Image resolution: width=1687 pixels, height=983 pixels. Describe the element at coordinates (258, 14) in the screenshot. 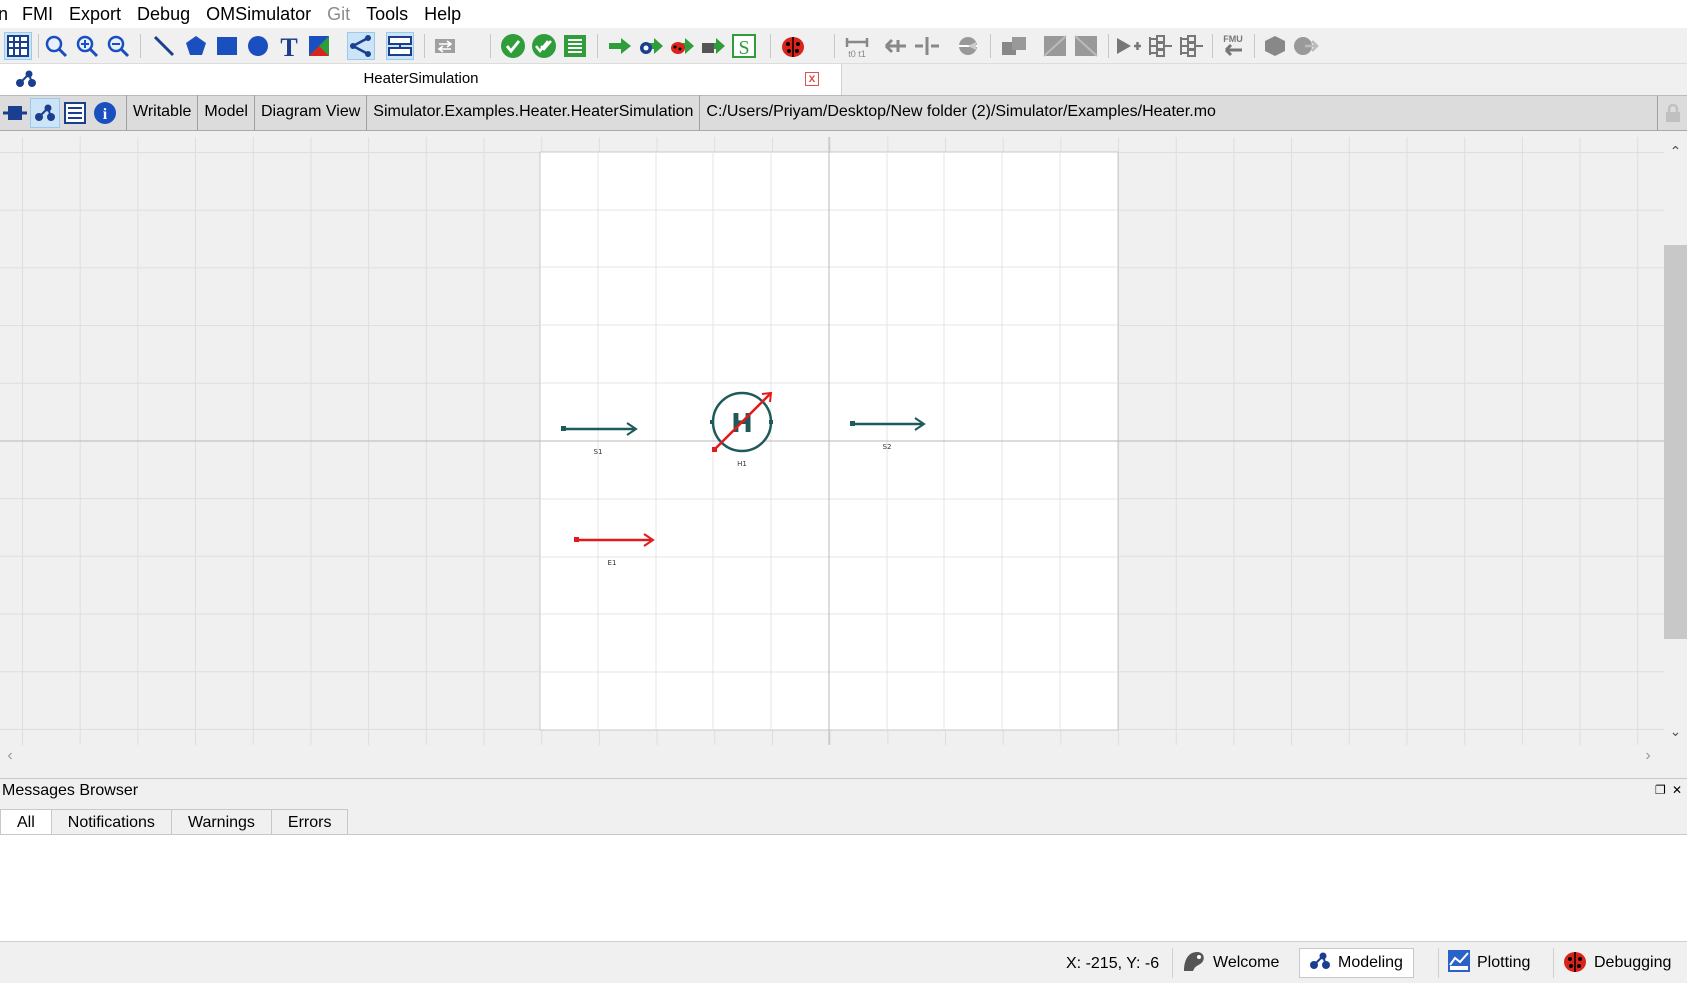

I see `menu-item-omsimulator: OMSimulator` at that location.